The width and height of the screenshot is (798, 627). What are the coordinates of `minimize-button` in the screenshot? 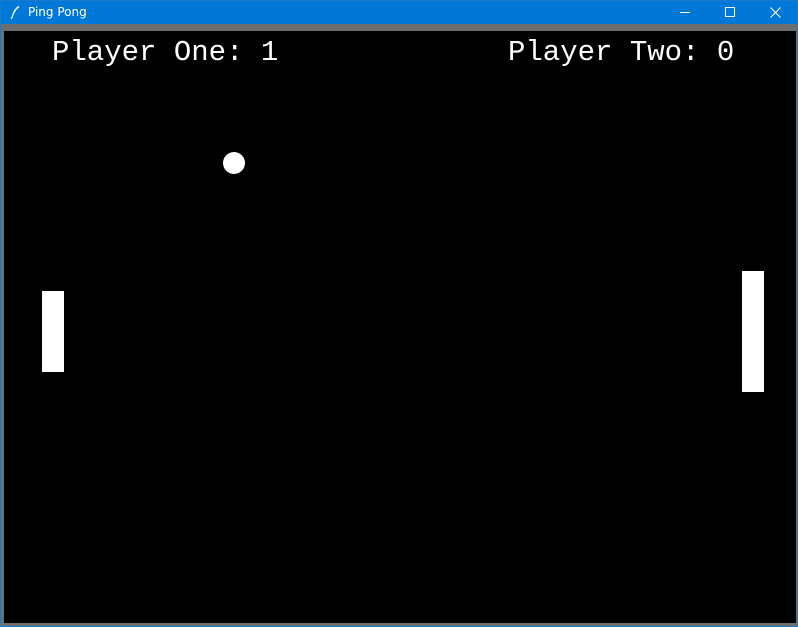 It's located at (686, 12).